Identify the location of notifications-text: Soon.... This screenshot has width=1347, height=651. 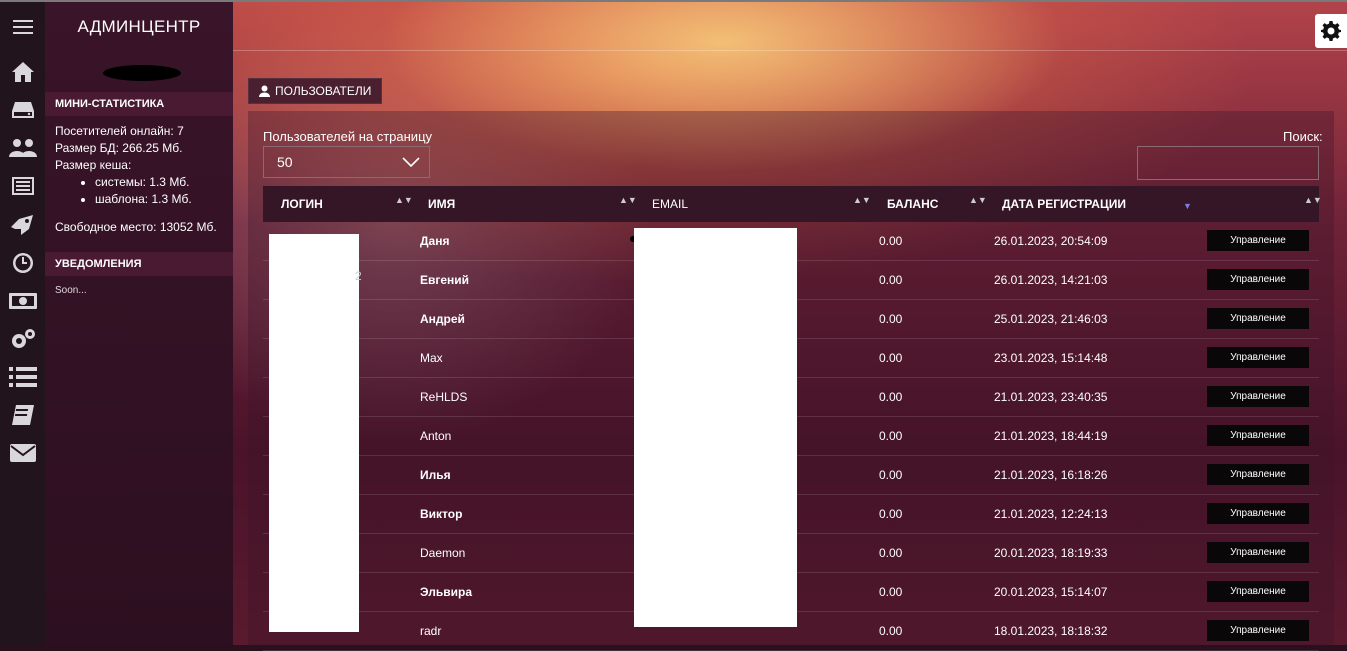
(71, 290).